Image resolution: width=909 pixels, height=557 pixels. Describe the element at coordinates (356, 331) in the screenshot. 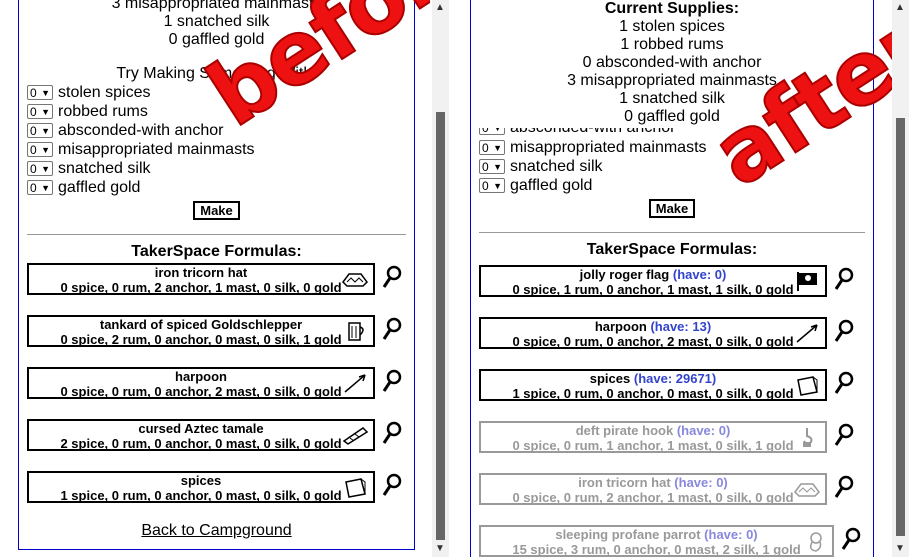

I see `tankard-icon` at that location.